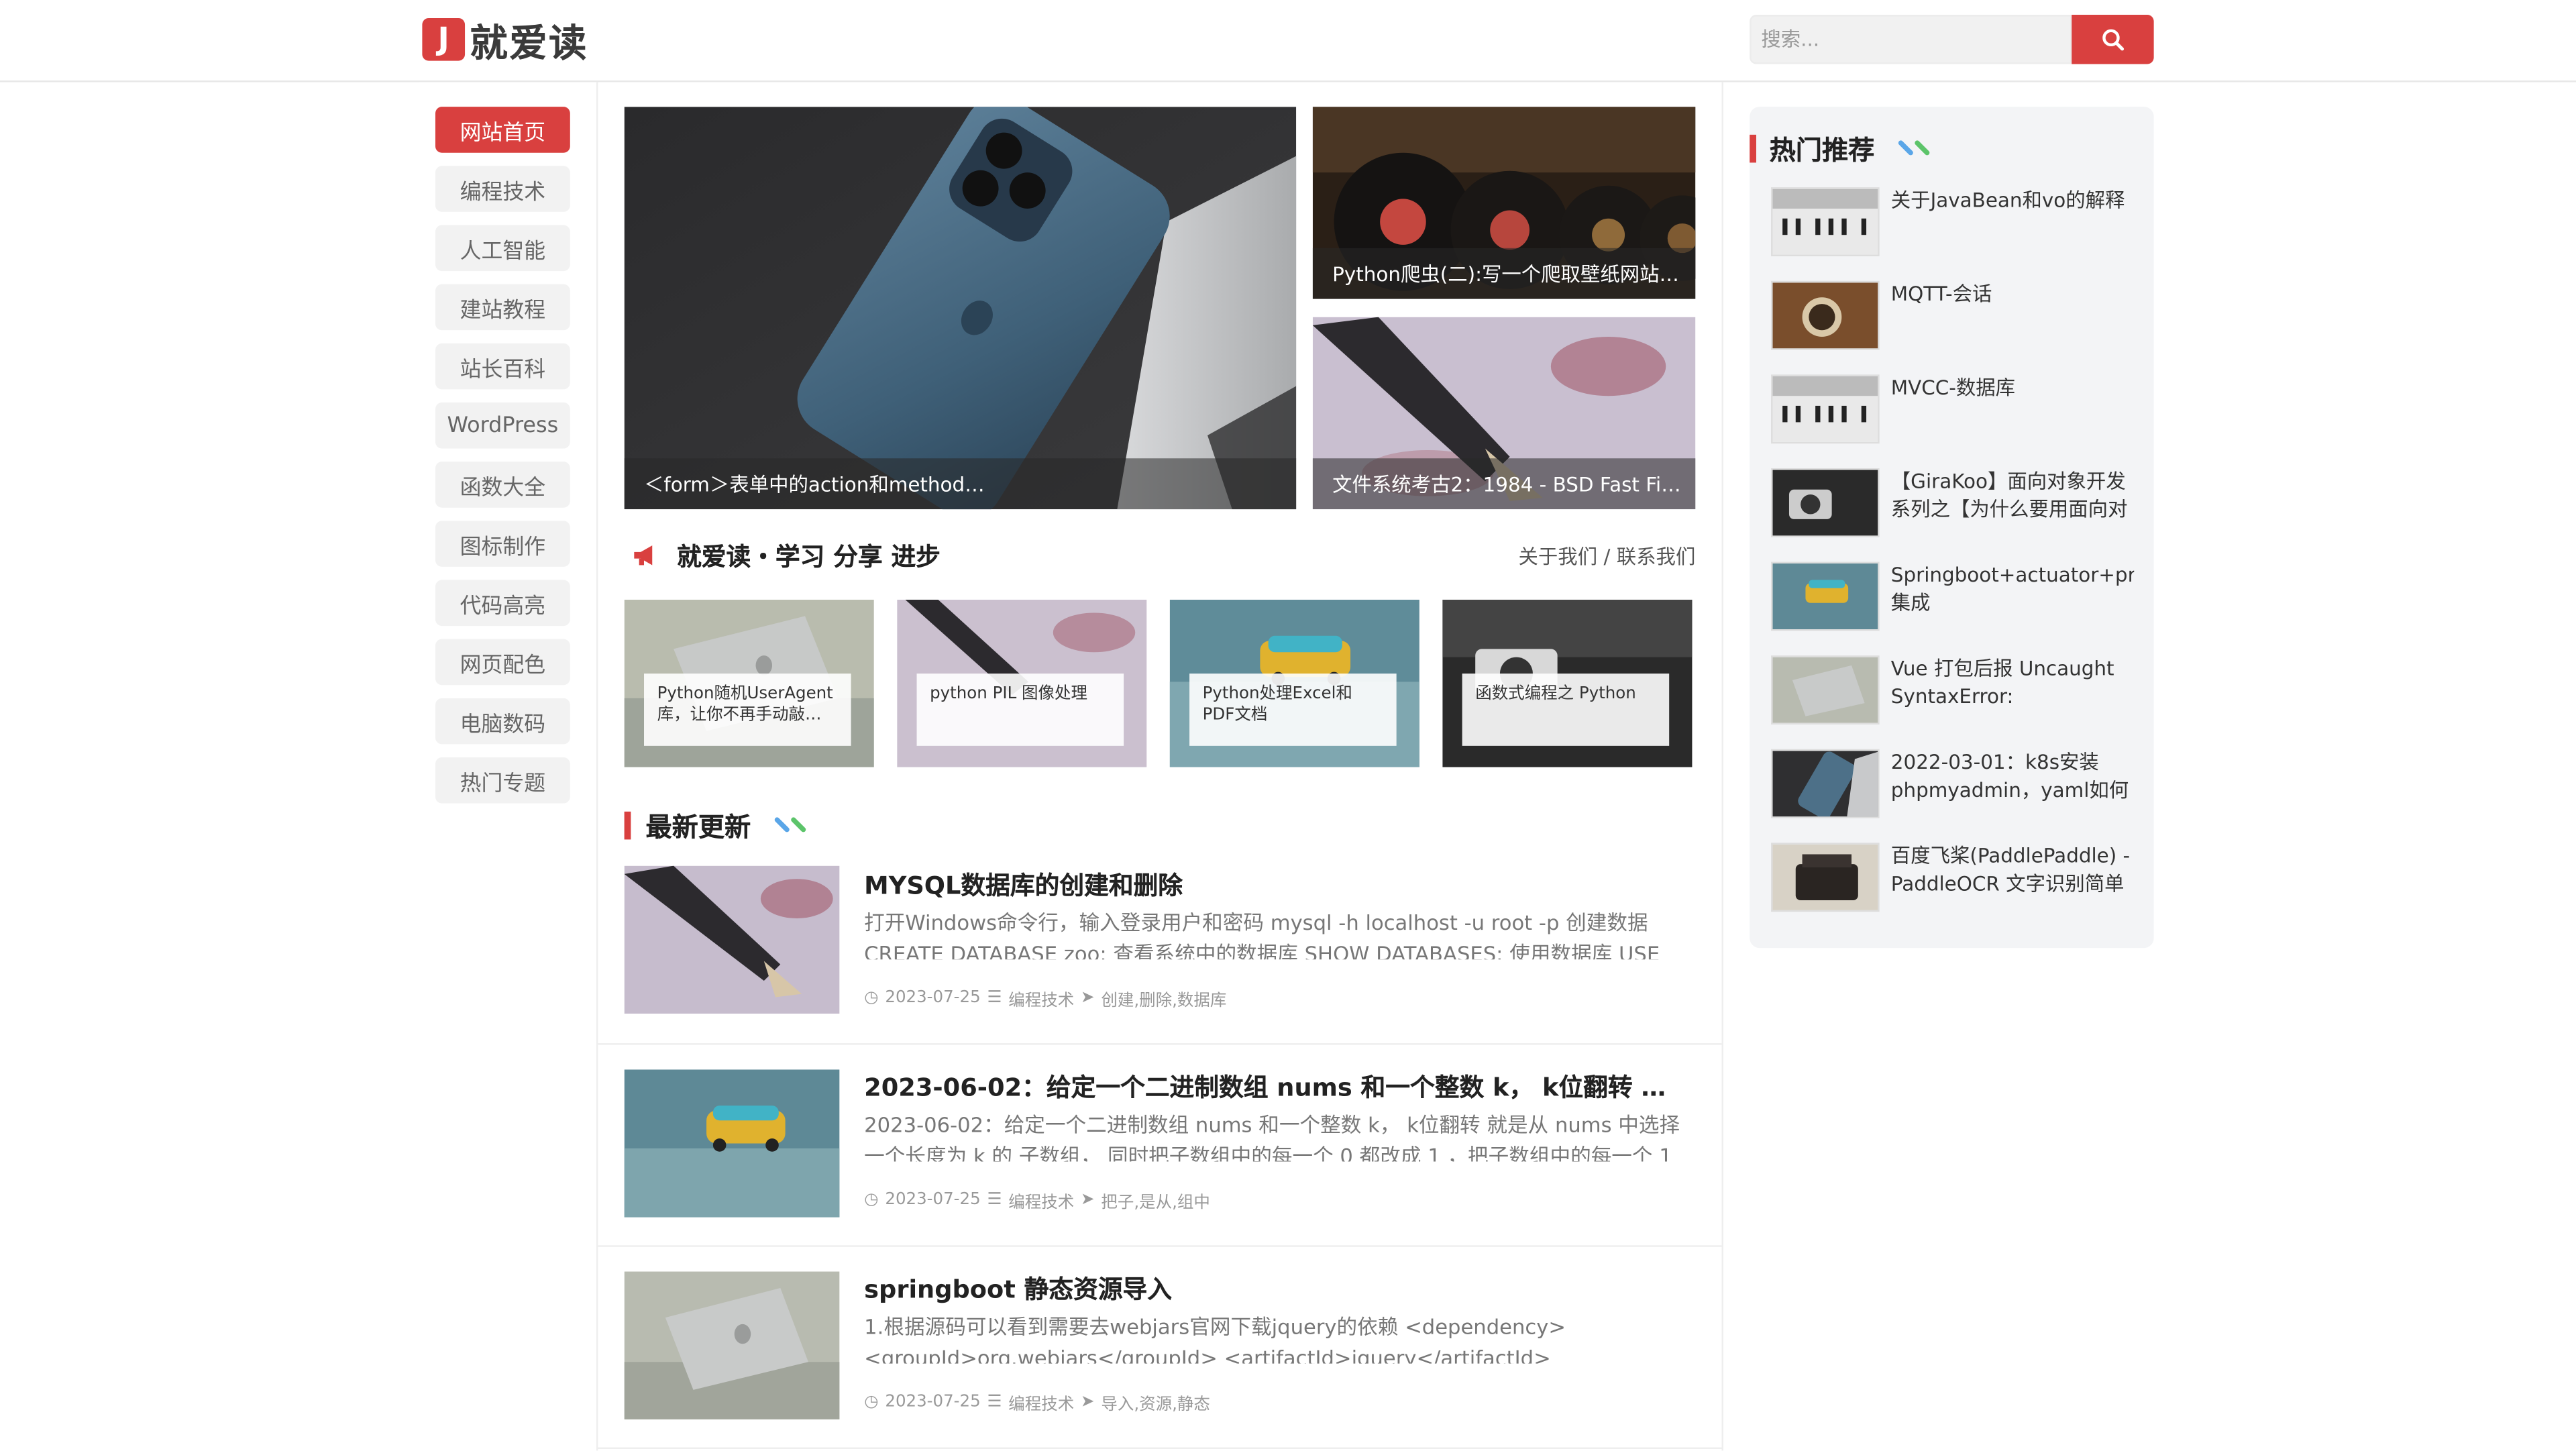 This screenshot has width=2576, height=1451. What do you see at coordinates (502, 485) in the screenshot?
I see `nav-item-functions: 函数大全` at bounding box center [502, 485].